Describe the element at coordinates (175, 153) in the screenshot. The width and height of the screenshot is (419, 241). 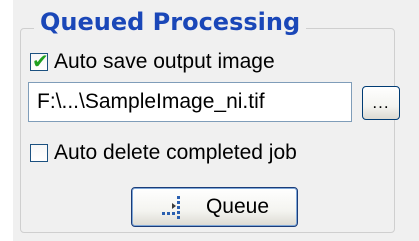
I see `auto-delete-label: Auto delete completed job` at that location.